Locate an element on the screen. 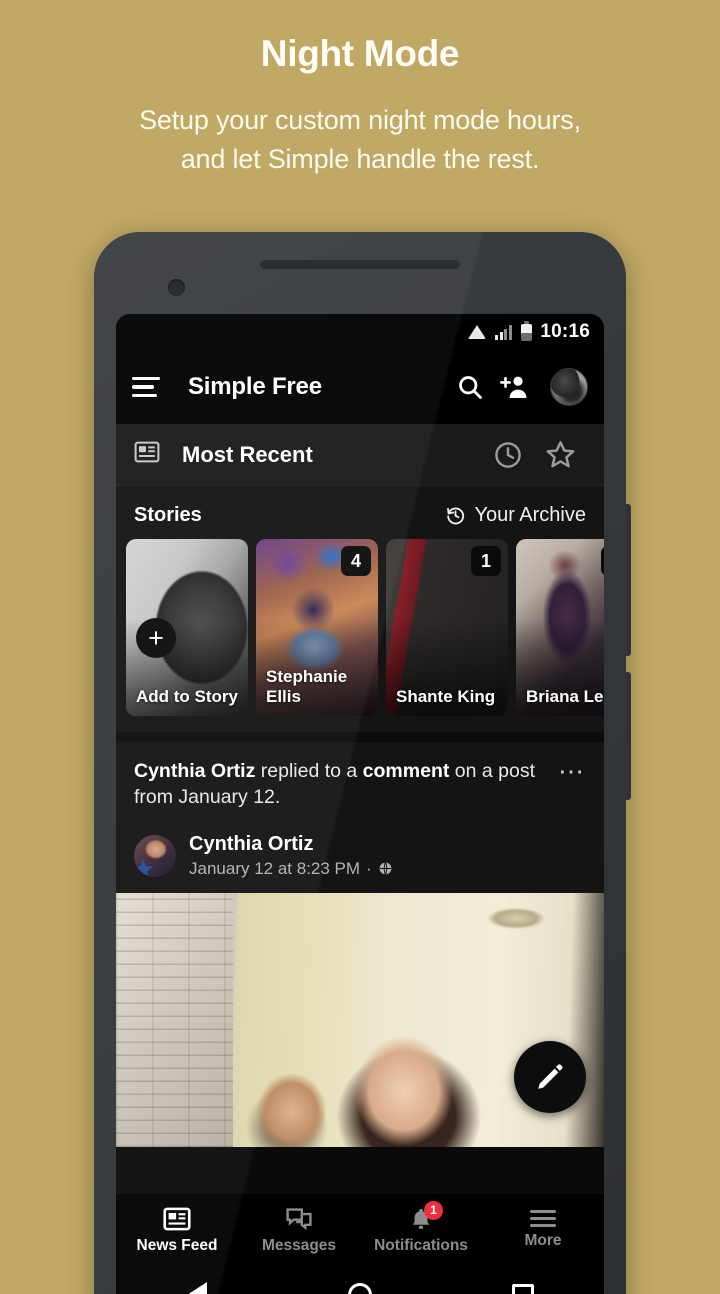 The image size is (720, 1294). more-hamburger-icon is located at coordinates (543, 1218).